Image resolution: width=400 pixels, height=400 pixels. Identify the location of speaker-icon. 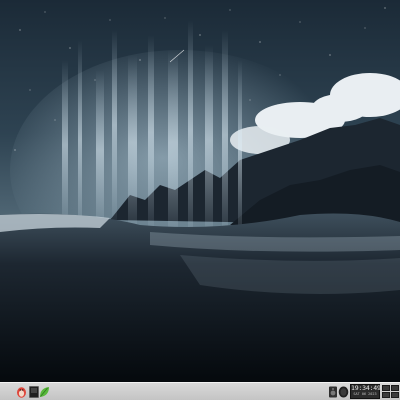
(332, 391).